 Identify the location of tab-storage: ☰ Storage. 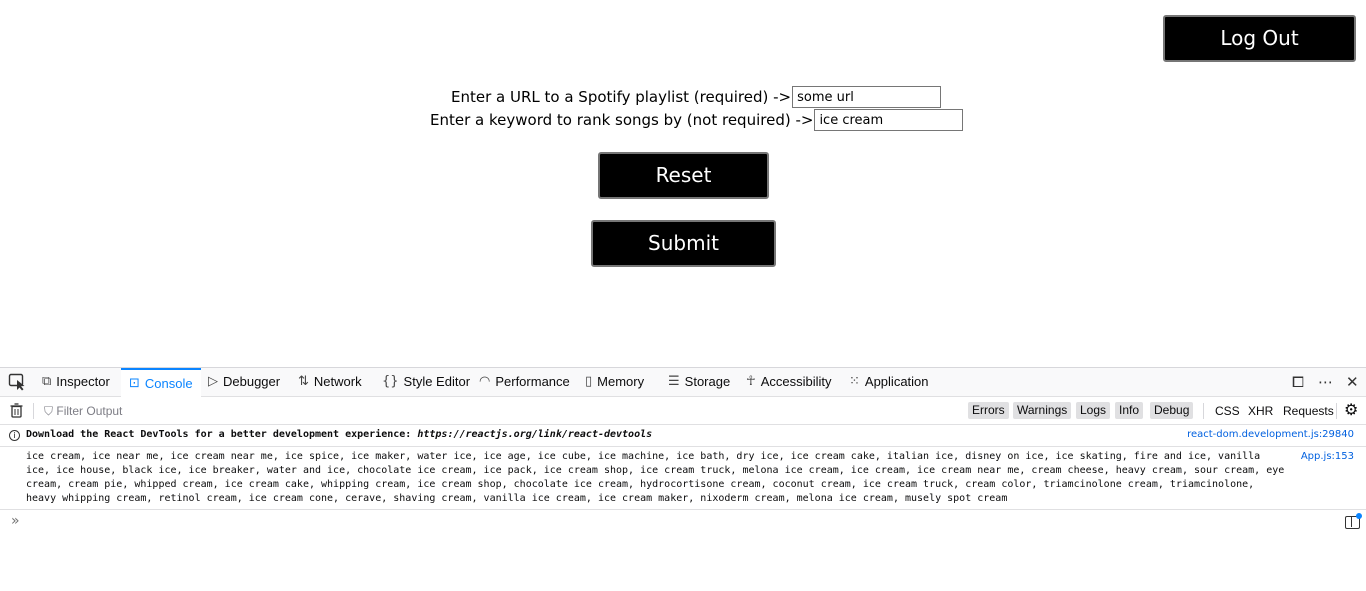
(699, 382).